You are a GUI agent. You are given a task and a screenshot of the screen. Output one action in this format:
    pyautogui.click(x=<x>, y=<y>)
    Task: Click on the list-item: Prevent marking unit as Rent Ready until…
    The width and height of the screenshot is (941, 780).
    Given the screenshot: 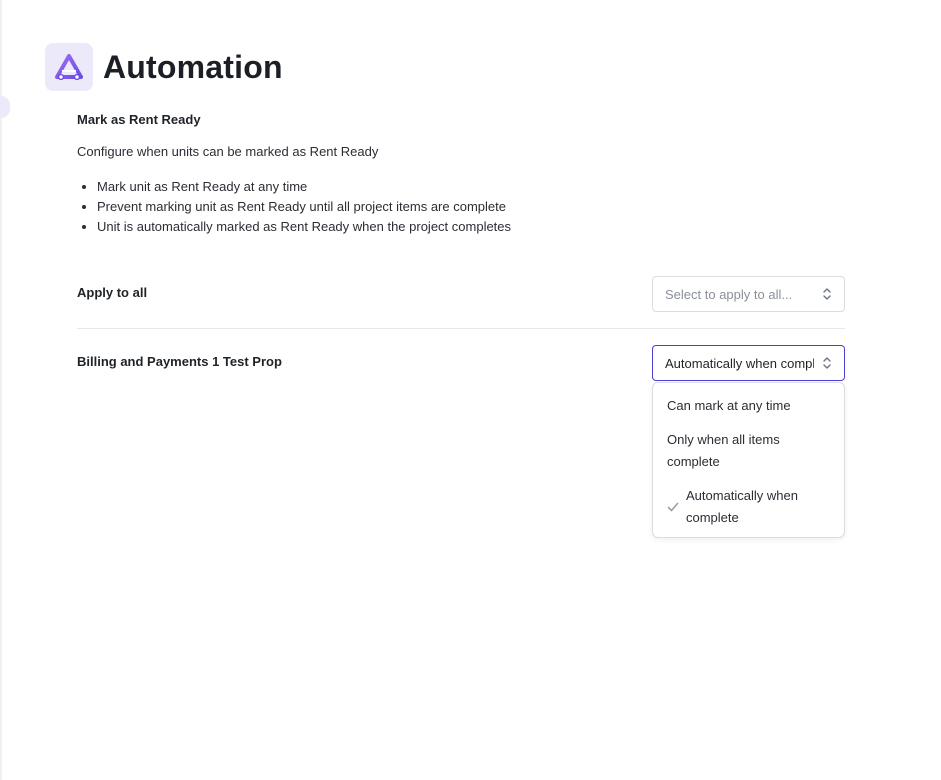 What is the action you would take?
    pyautogui.click(x=304, y=207)
    